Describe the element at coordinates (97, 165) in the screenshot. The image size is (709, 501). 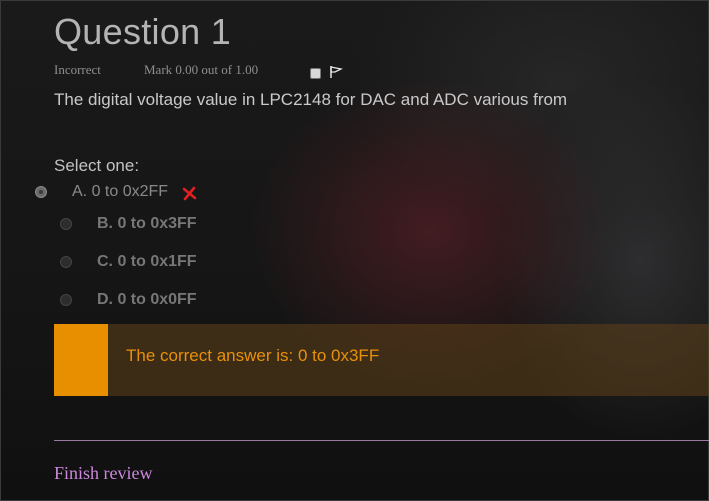
I see `select-prompt: Select one:` at that location.